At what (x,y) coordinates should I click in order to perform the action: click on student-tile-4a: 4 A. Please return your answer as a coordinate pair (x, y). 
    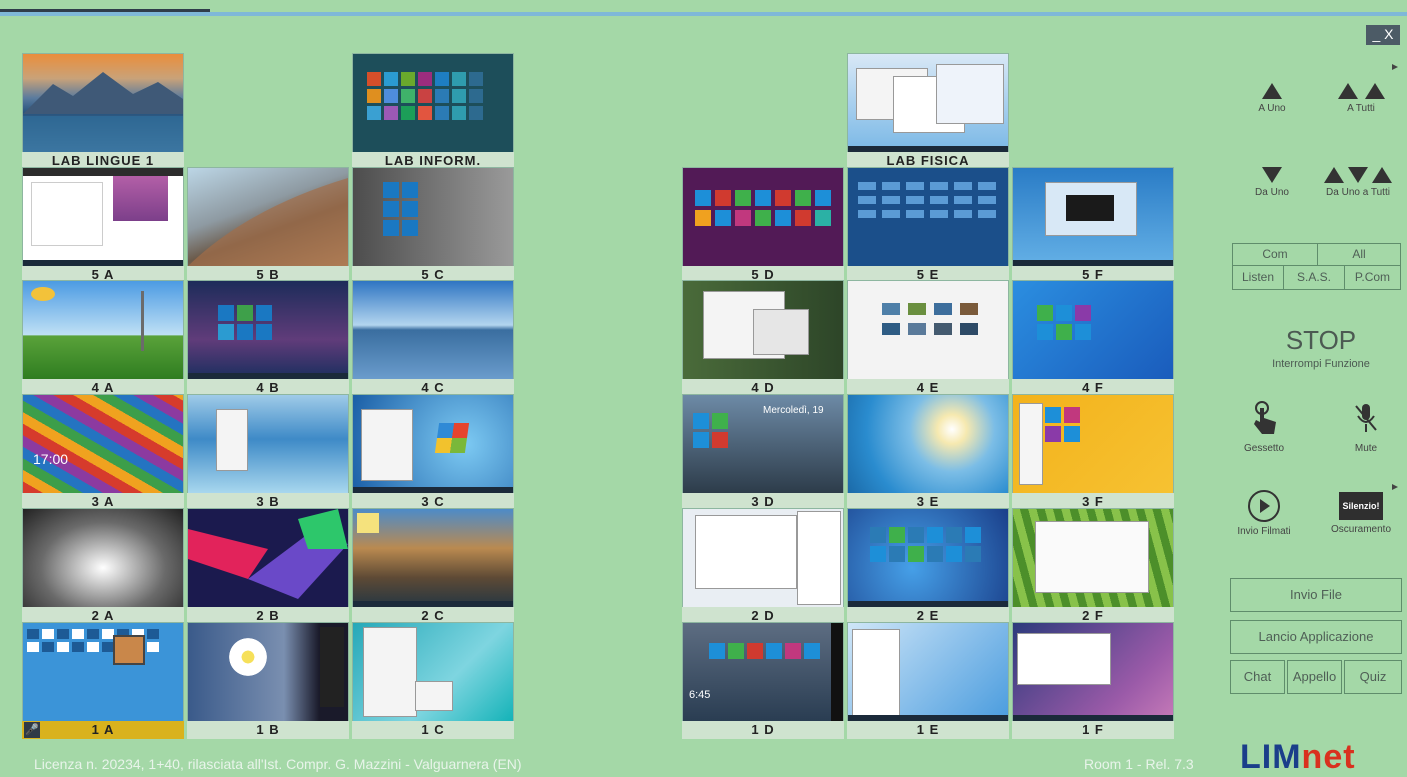
    Looking at the image, I should click on (103, 338).